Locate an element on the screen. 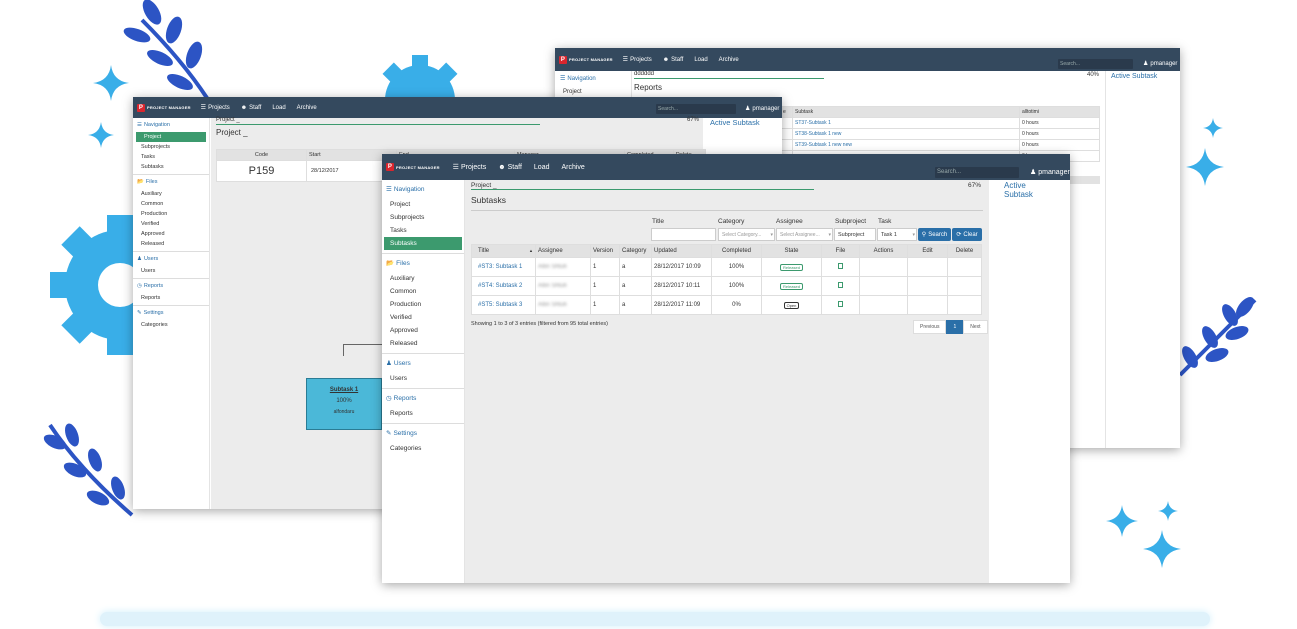 The height and width of the screenshot is (629, 1297). pagination-page-1: 1 is located at coordinates (955, 327).